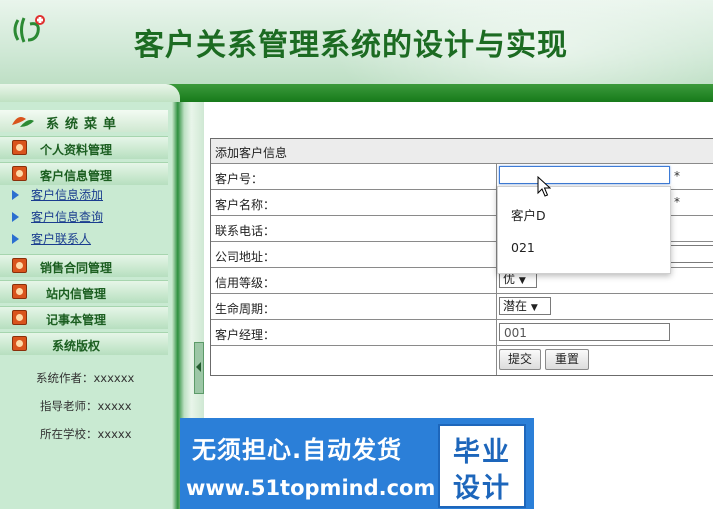  I want to click on autocomplete-dropdown: 客户D 021, so click(584, 230).